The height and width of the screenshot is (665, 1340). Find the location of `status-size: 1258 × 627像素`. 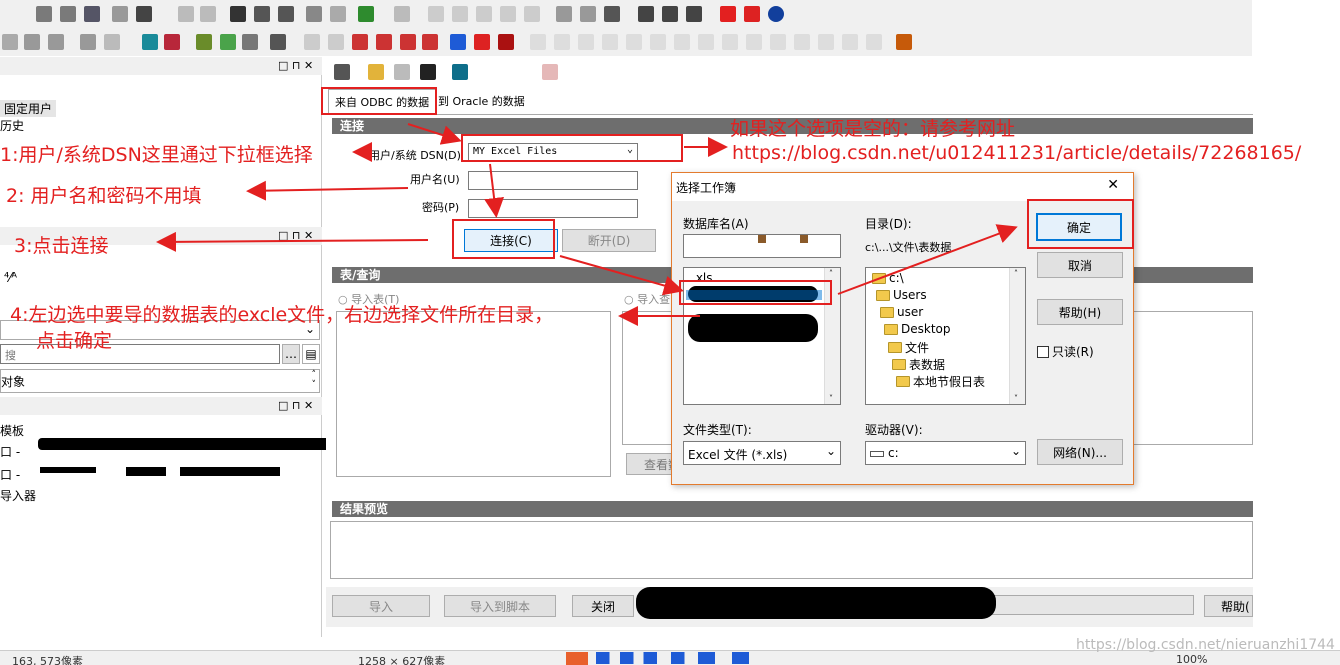

status-size: 1258 × 627像素 is located at coordinates (402, 660).